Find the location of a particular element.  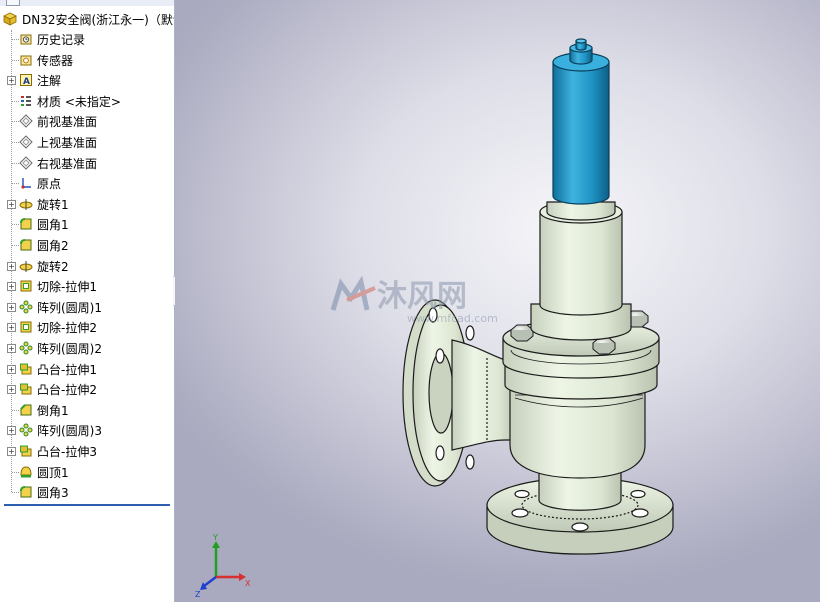

tree-item: + 凸台-拉伸2 is located at coordinates (87, 389).